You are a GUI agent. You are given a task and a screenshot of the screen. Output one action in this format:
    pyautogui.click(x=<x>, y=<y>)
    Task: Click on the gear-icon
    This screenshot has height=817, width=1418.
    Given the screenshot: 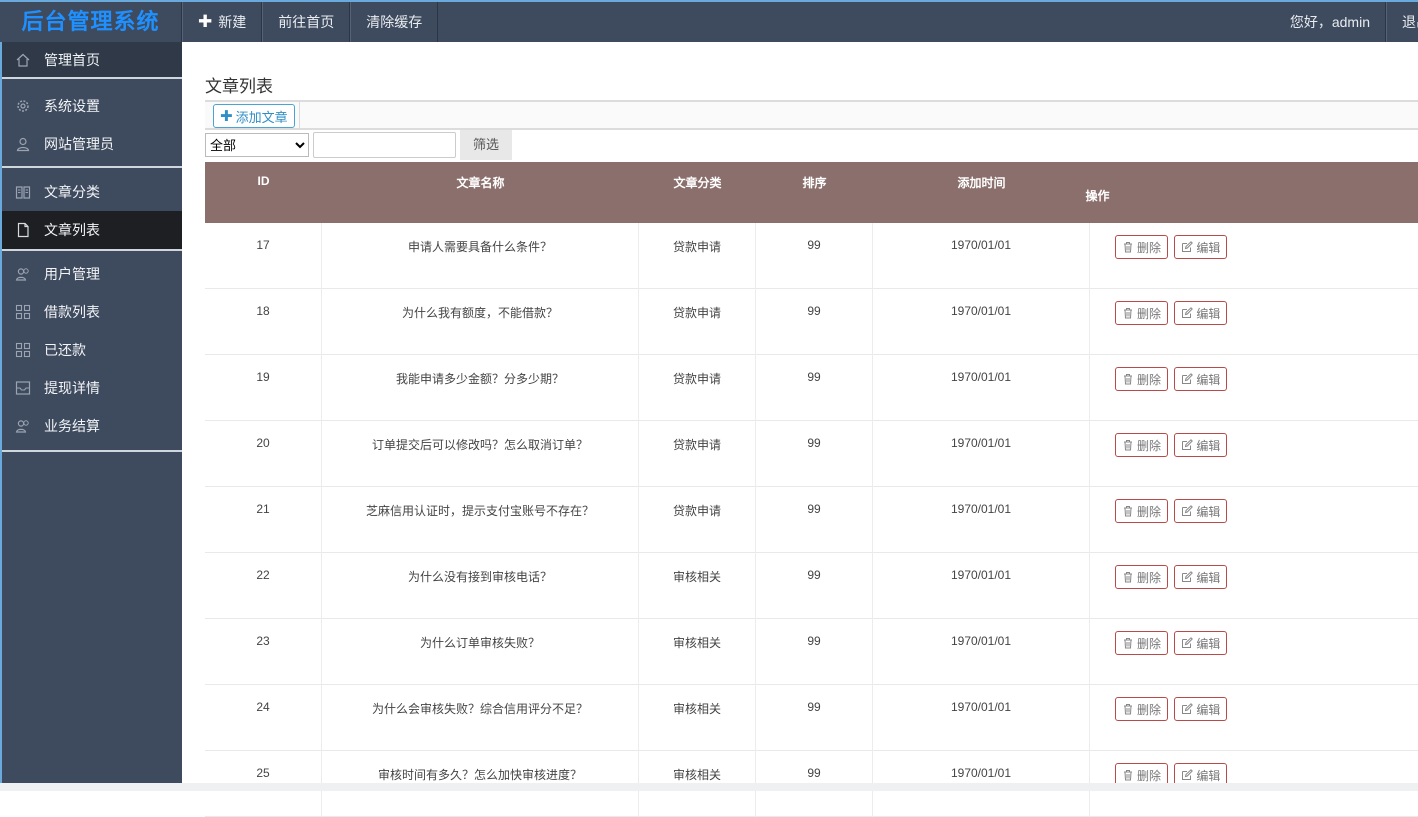 What is the action you would take?
    pyautogui.click(x=23, y=106)
    